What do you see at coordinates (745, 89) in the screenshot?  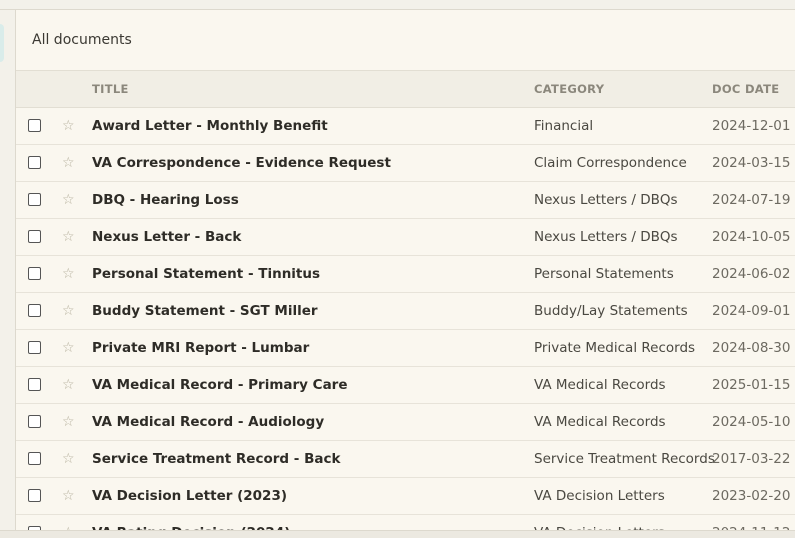 I see `column-header-doc-date: DOC DATE` at bounding box center [745, 89].